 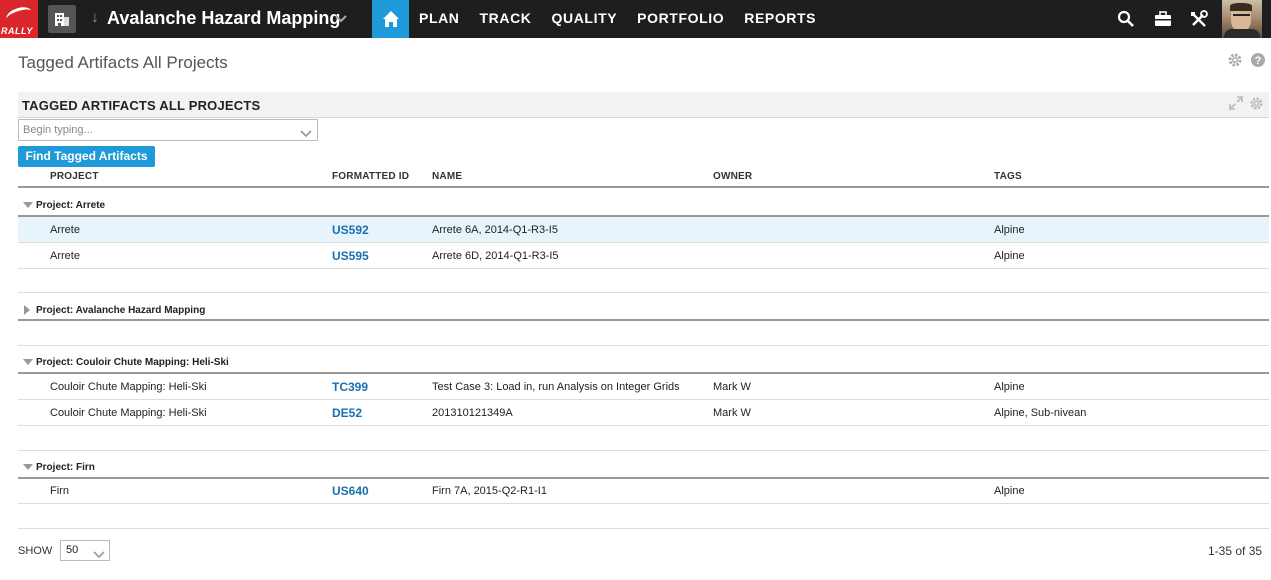 I want to click on home-icon, so click(x=391, y=19).